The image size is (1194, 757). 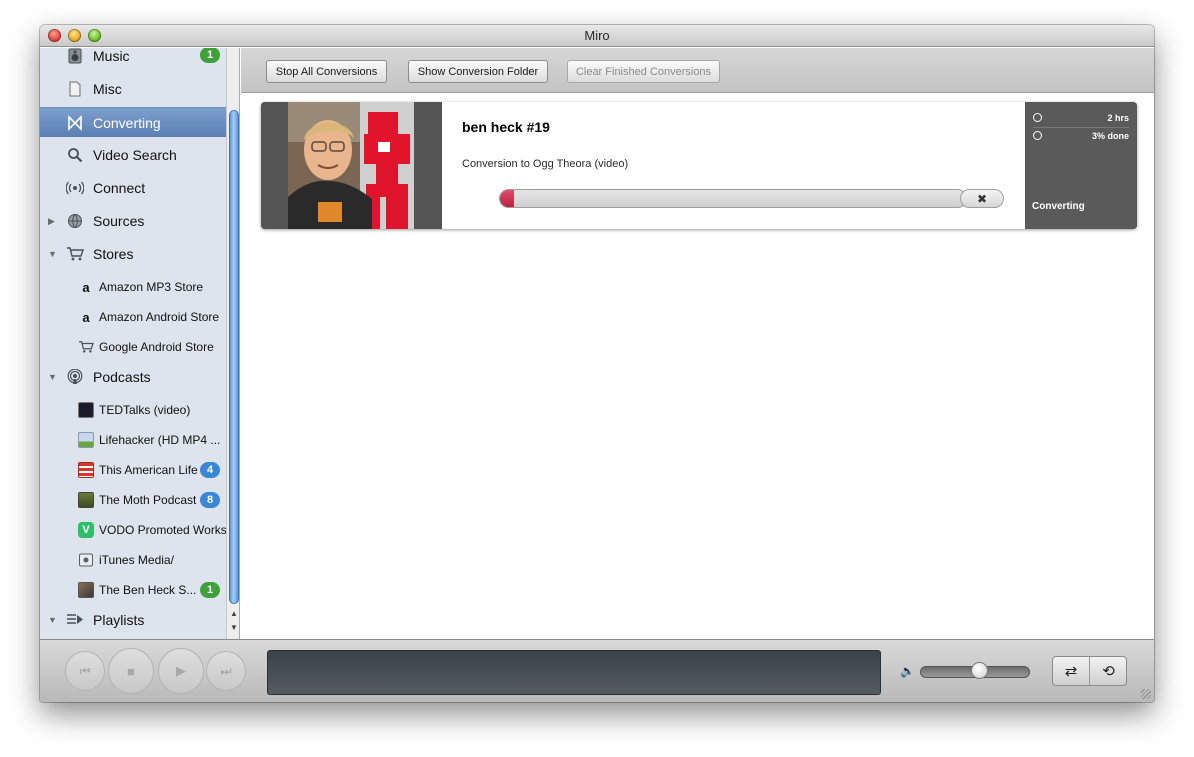 I want to click on converting-icon, so click(x=75, y=123).